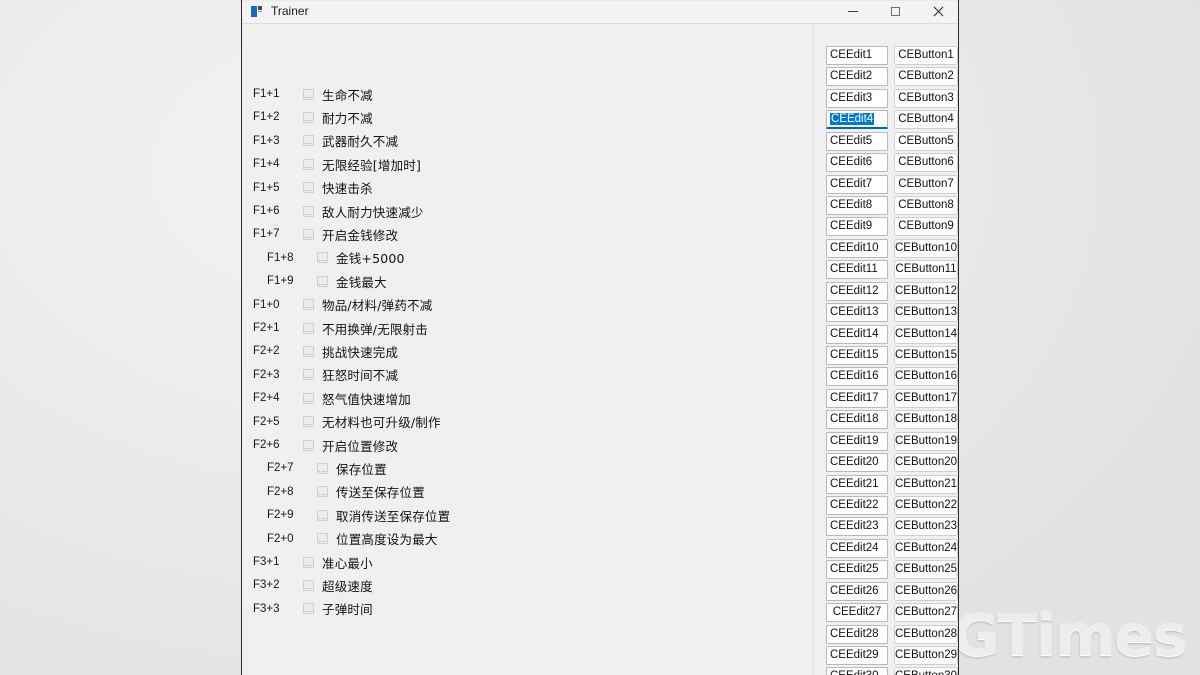 Image resolution: width=1200 pixels, height=675 pixels. What do you see at coordinates (926, 548) in the screenshot?
I see `ce-button: CEButton24` at bounding box center [926, 548].